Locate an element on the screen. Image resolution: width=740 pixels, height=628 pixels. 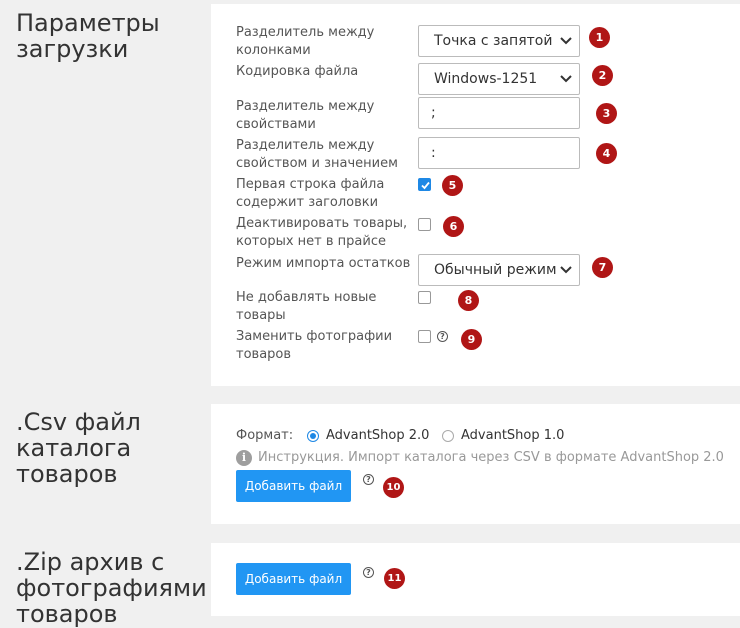
checkmark-icon is located at coordinates (425, 185).